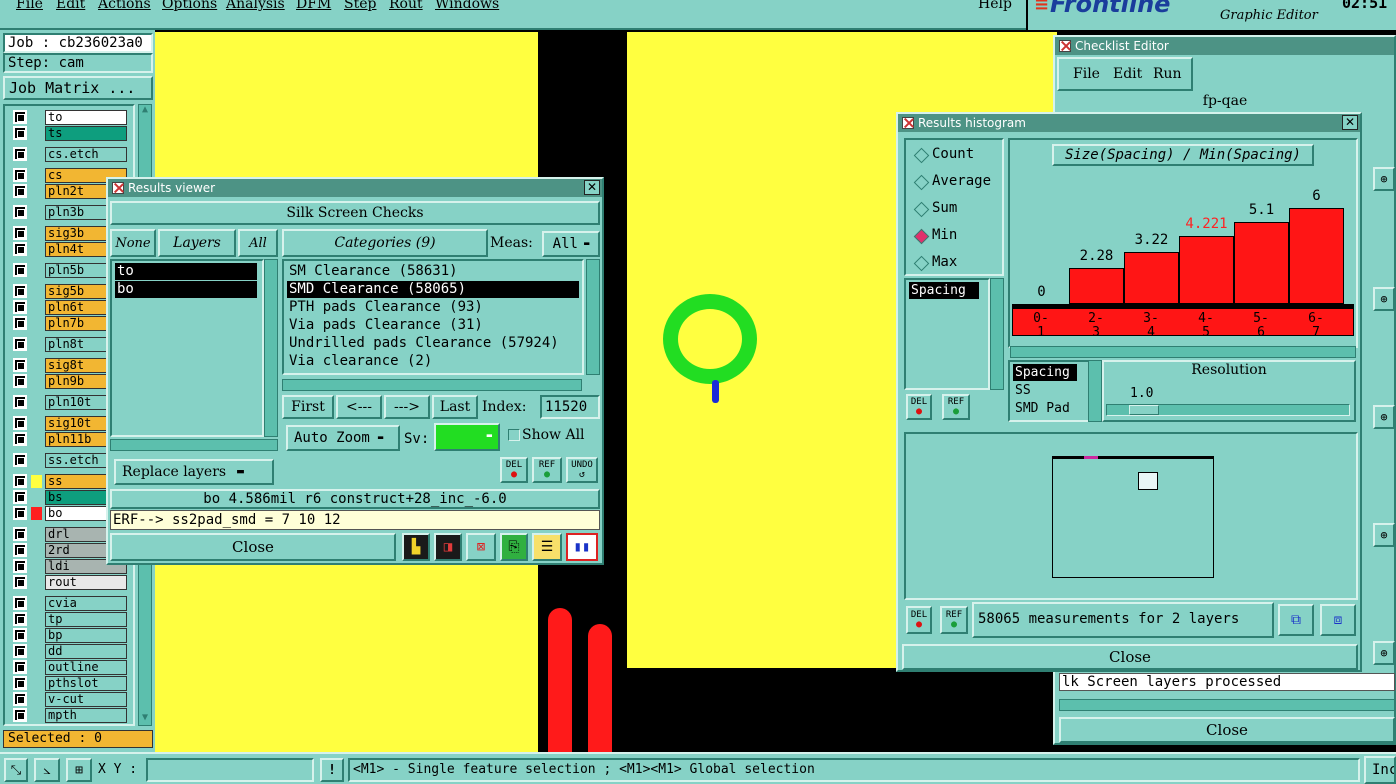 The height and width of the screenshot is (784, 1396). I want to click on category-item: Via pads Clearance (31), so click(433, 325).